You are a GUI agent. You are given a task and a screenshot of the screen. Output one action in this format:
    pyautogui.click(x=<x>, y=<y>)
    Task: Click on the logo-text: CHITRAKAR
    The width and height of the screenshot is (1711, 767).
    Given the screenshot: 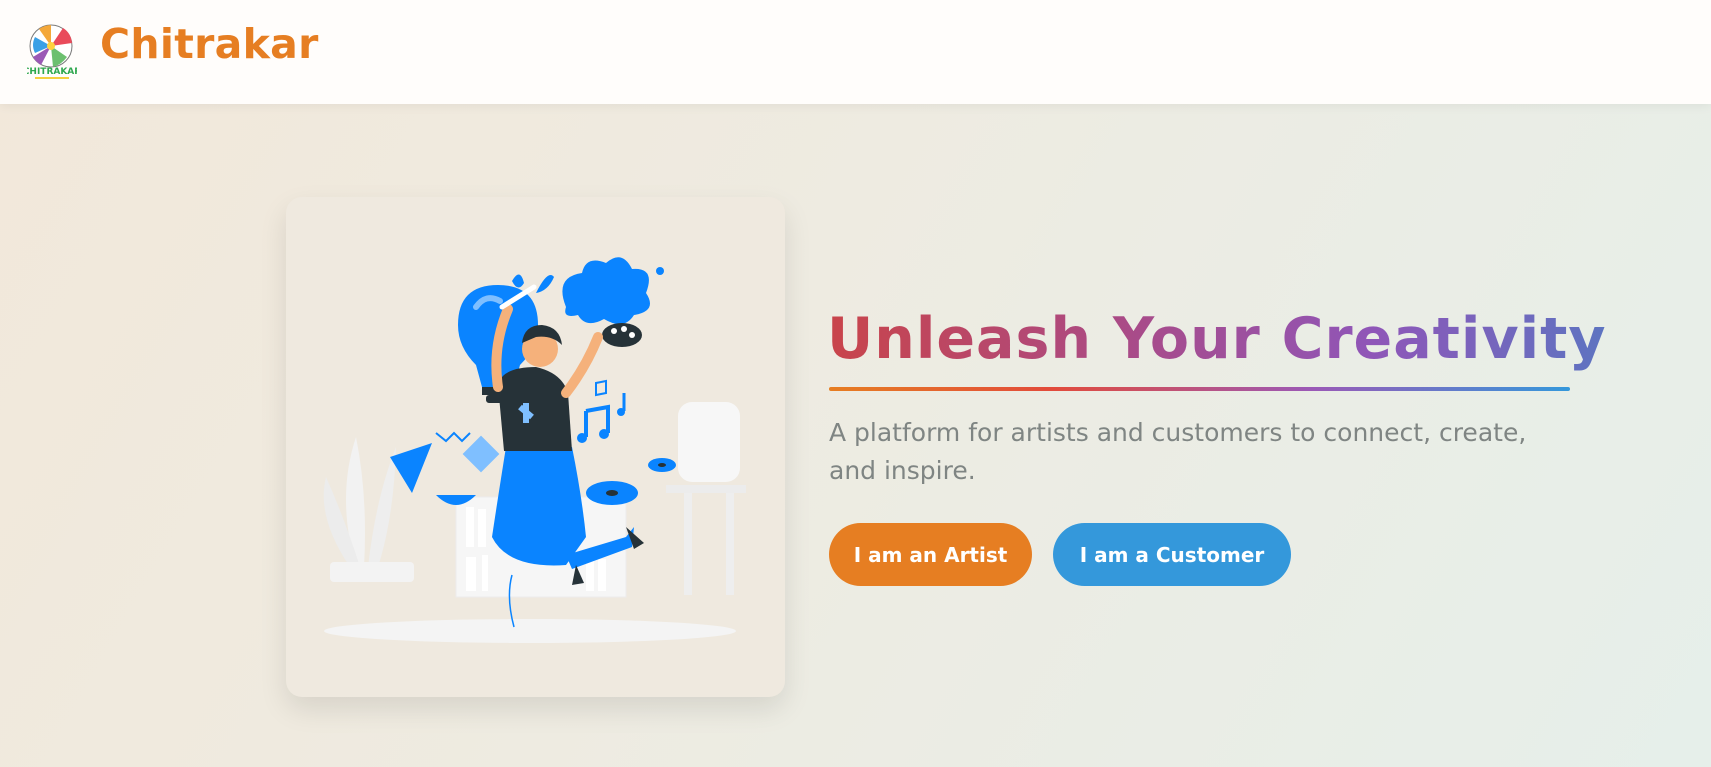 What is the action you would take?
    pyautogui.click(x=52, y=72)
    